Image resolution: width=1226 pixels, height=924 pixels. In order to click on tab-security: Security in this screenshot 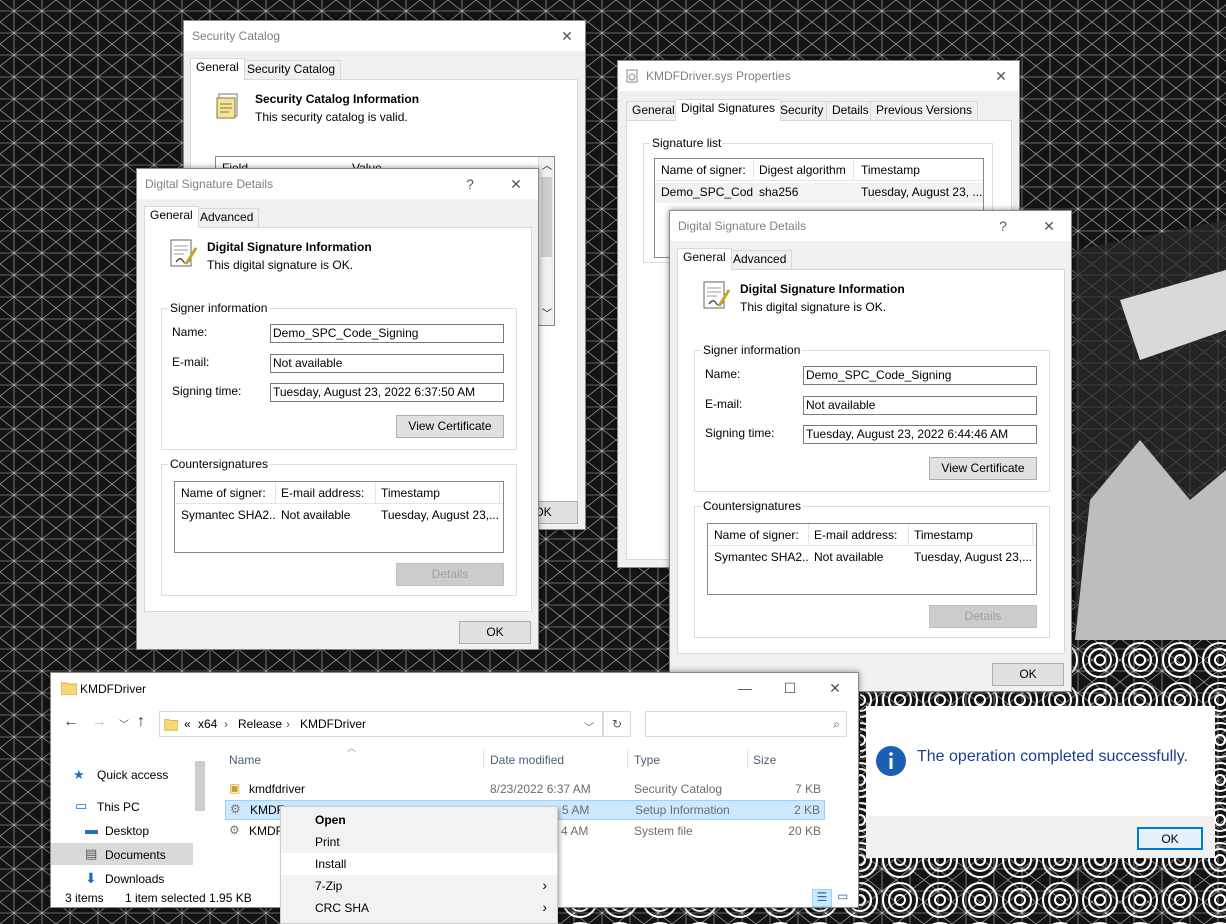, I will do `click(802, 110)`.